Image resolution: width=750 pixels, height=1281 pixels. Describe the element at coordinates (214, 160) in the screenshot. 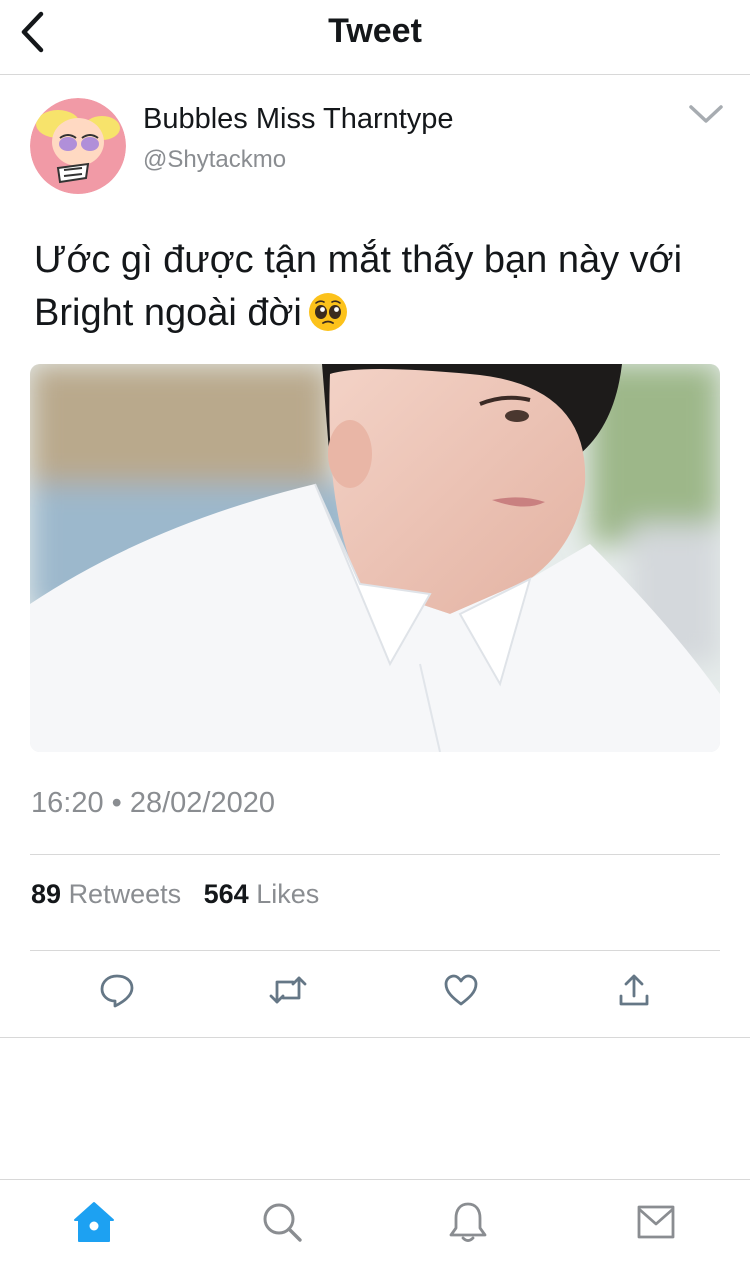

I see `author-handle: @Shytackmo` at that location.